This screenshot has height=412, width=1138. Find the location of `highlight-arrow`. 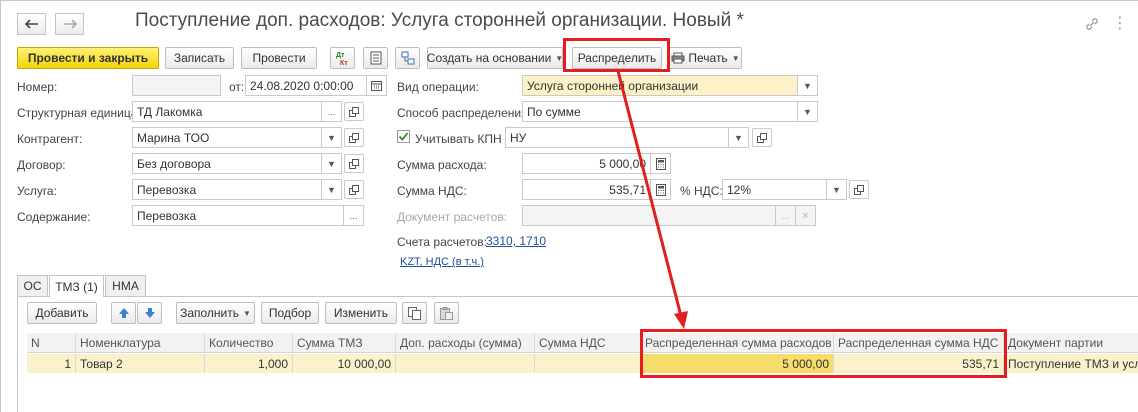

highlight-arrow is located at coordinates (652, 199).